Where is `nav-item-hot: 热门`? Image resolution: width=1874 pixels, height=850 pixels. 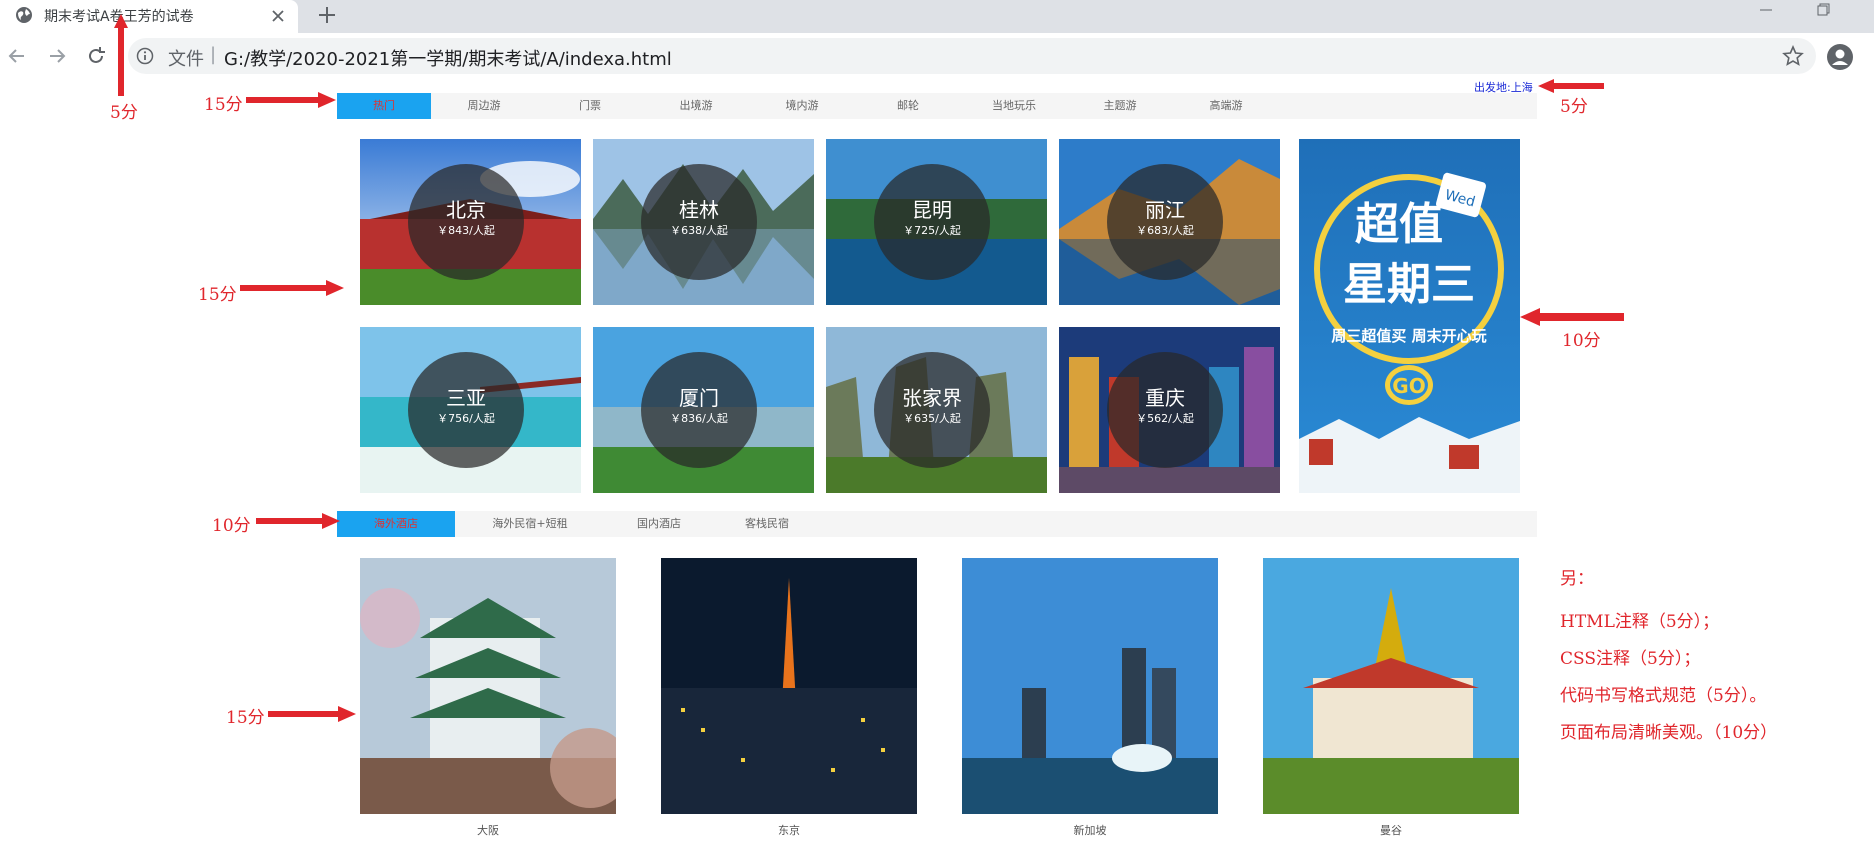 nav-item-hot: 热门 is located at coordinates (384, 106).